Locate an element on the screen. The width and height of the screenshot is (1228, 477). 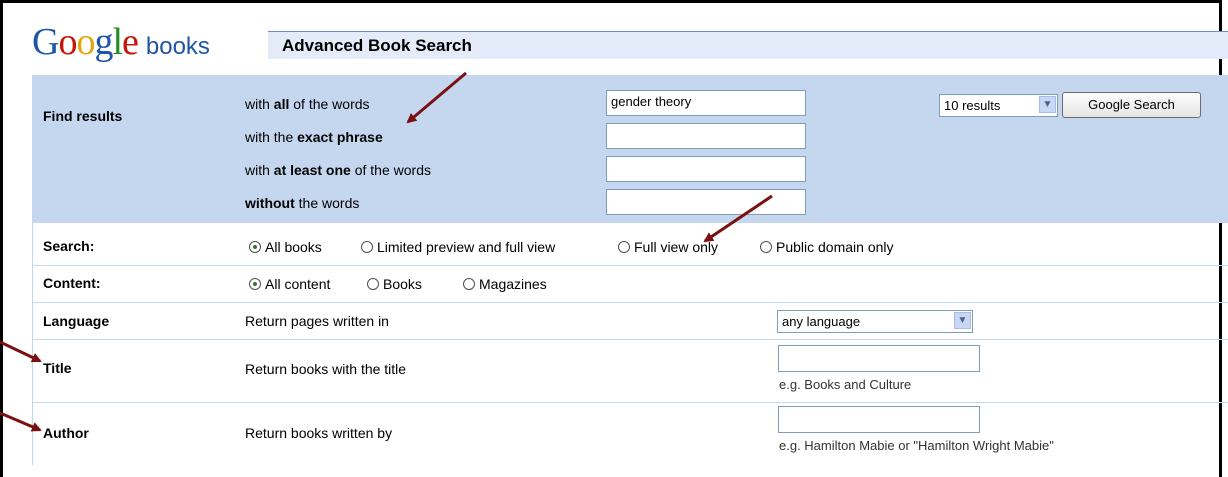
author-input is located at coordinates (879, 419).